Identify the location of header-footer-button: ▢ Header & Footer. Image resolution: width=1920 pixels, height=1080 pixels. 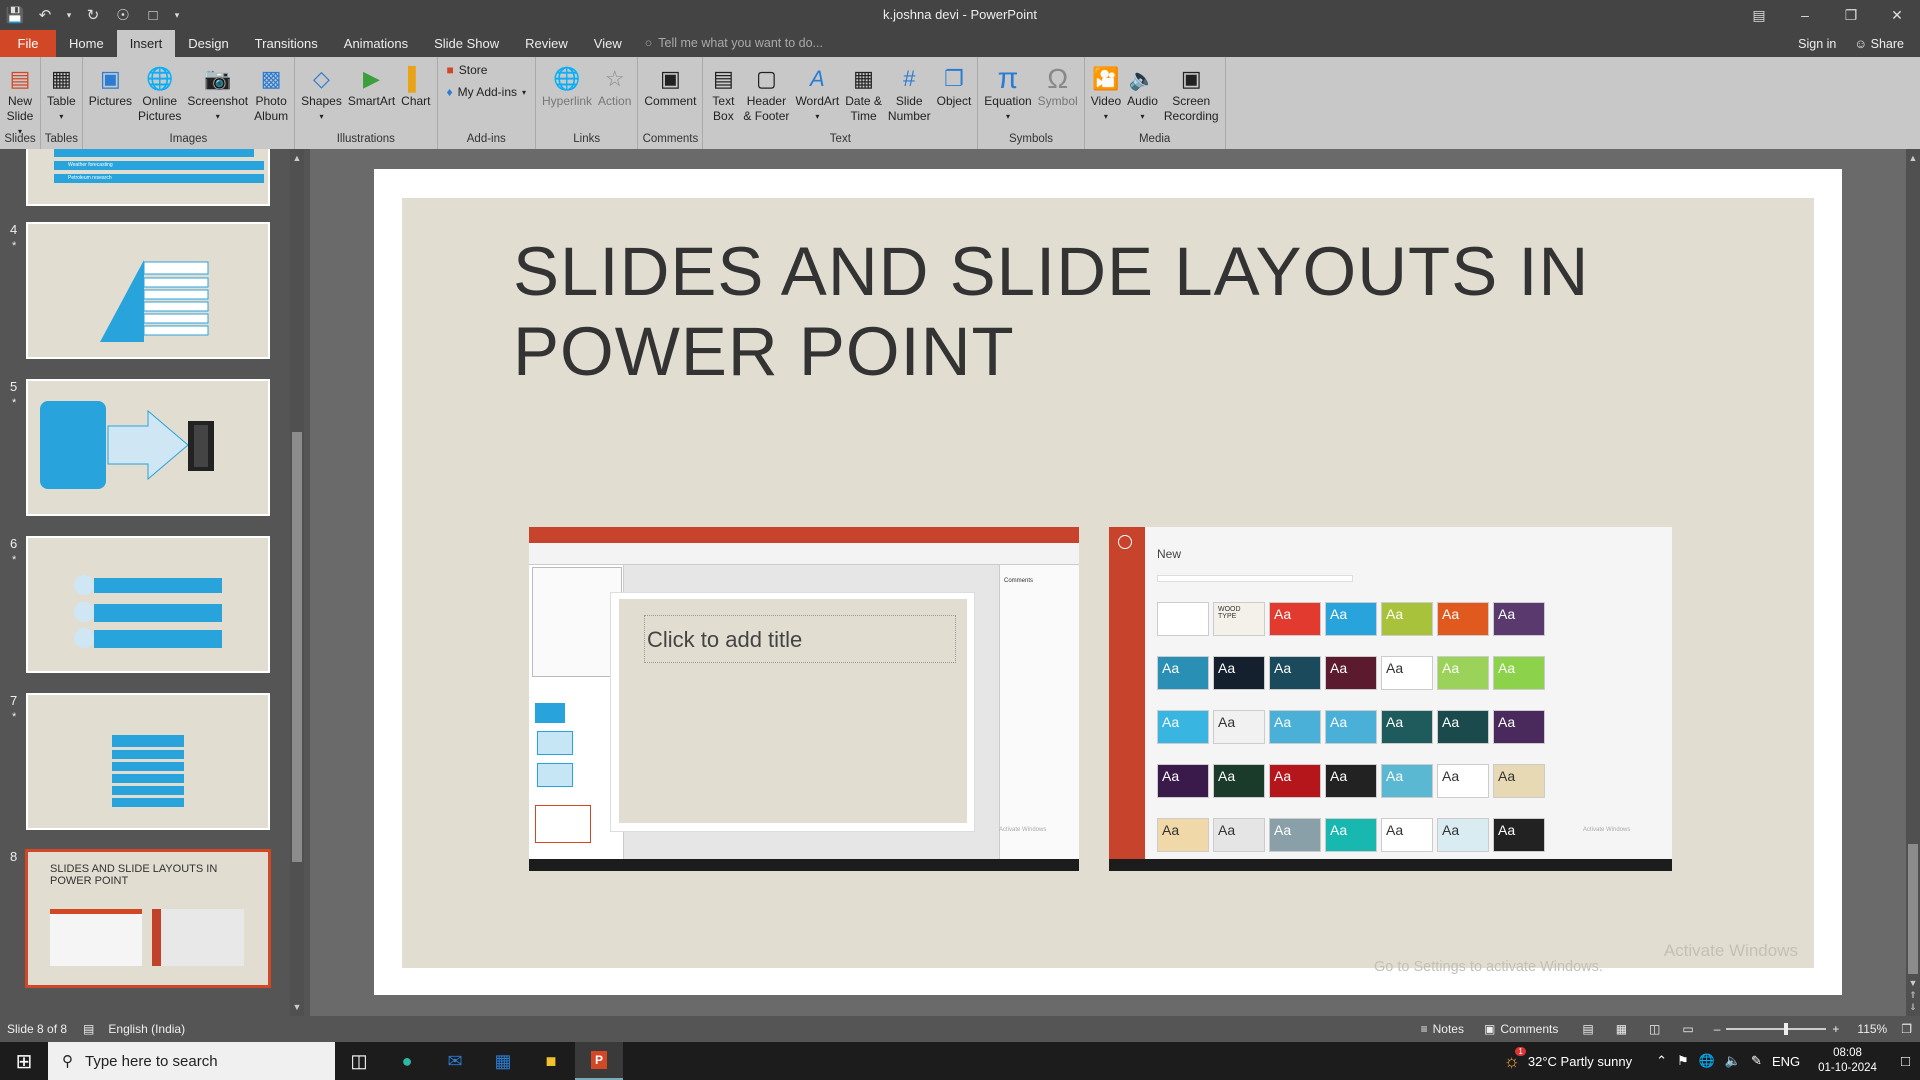
(766, 93).